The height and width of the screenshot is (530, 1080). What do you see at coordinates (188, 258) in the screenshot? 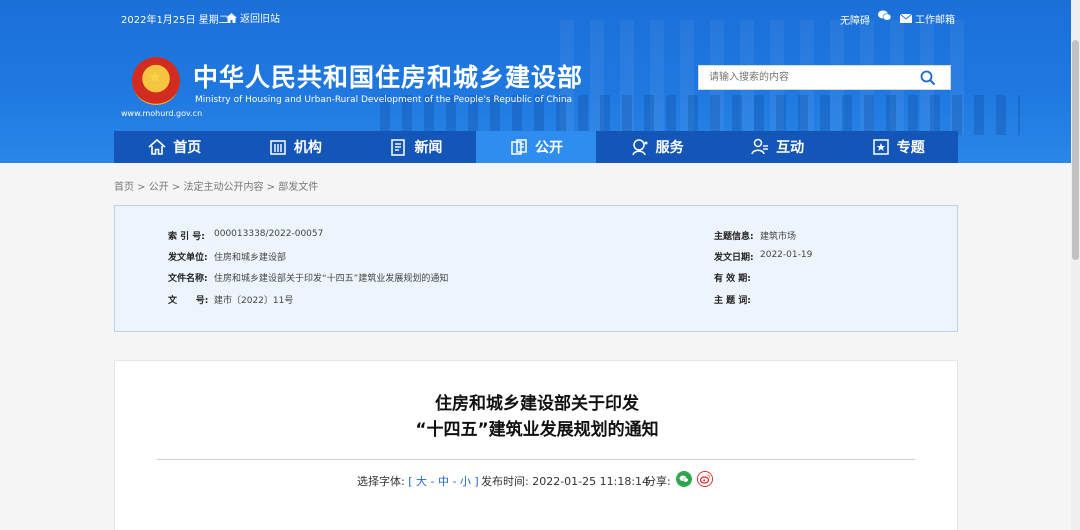
I see `info-label: 发文单位:` at bounding box center [188, 258].